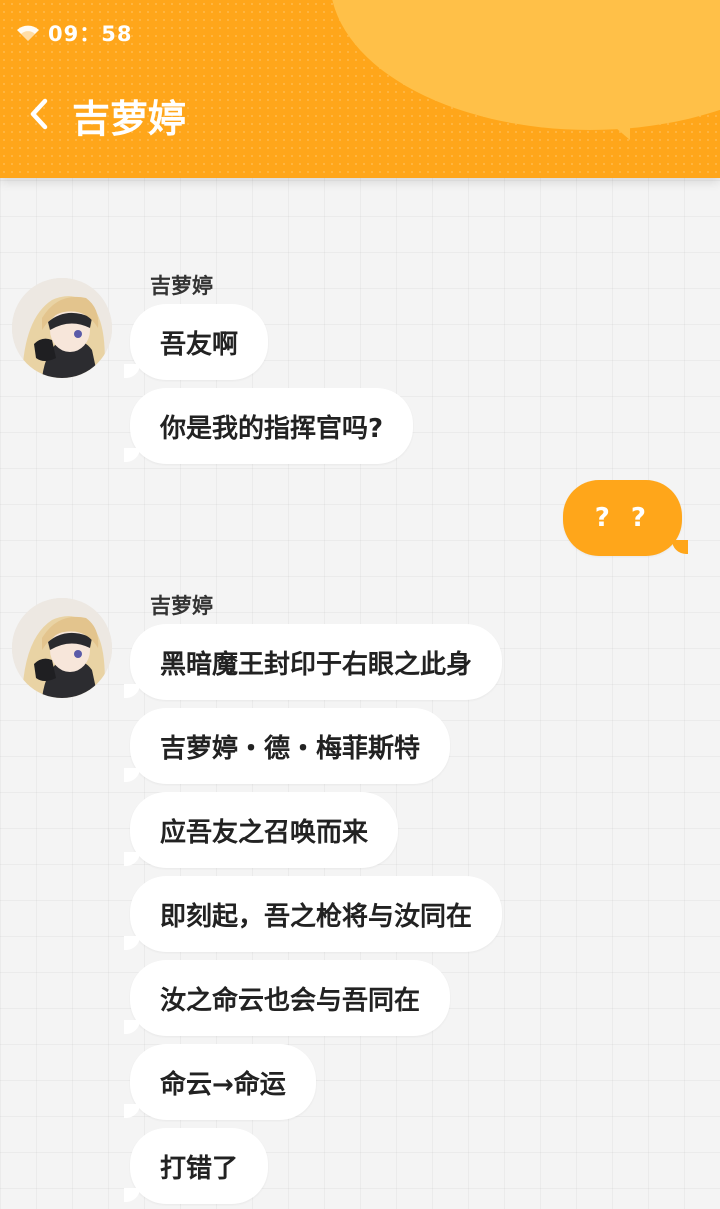  What do you see at coordinates (220, 1082) in the screenshot?
I see `message-bubble: 命云→命运` at bounding box center [220, 1082].